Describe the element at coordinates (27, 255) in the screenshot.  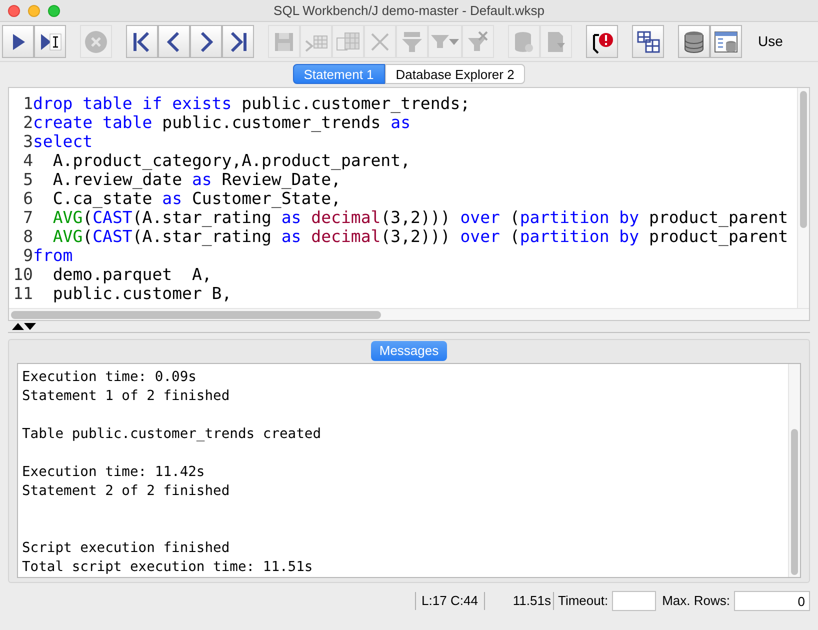
I see `line-number: 9` at that location.